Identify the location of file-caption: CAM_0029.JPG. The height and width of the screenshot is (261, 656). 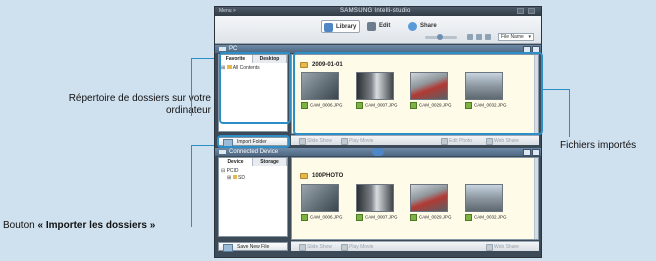
(431, 217).